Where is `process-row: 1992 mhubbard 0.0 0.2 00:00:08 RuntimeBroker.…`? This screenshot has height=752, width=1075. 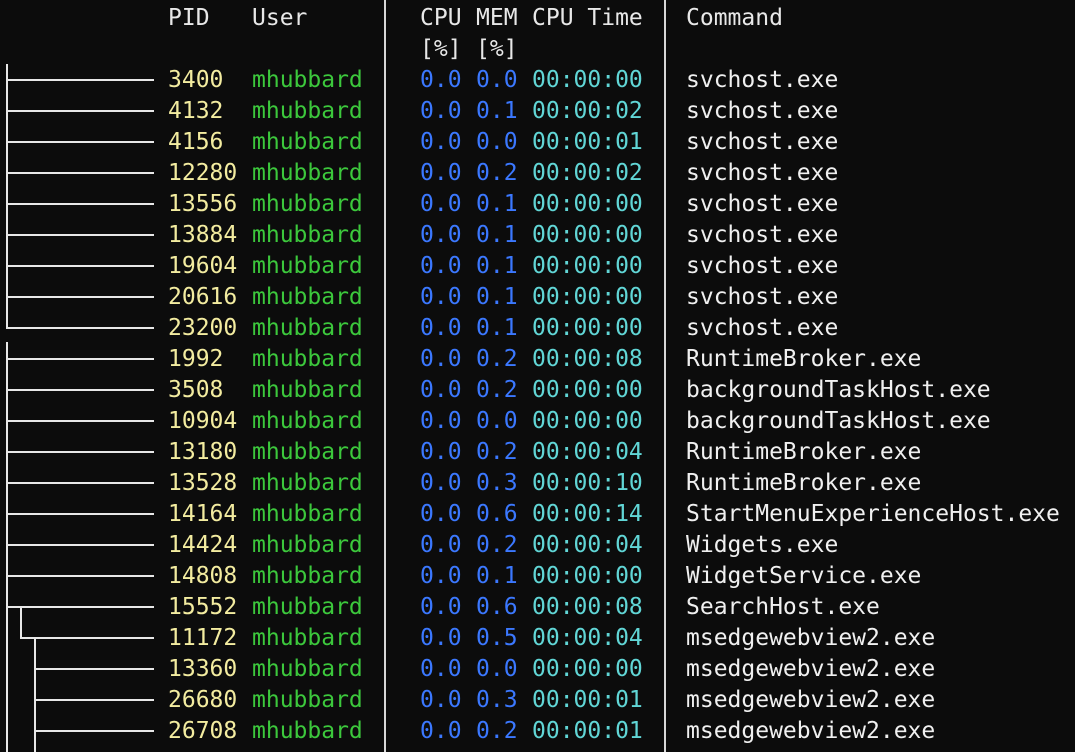
process-row: 1992 mhubbard 0.0 0.2 00:00:08 RuntimeBroker.… is located at coordinates (537, 359).